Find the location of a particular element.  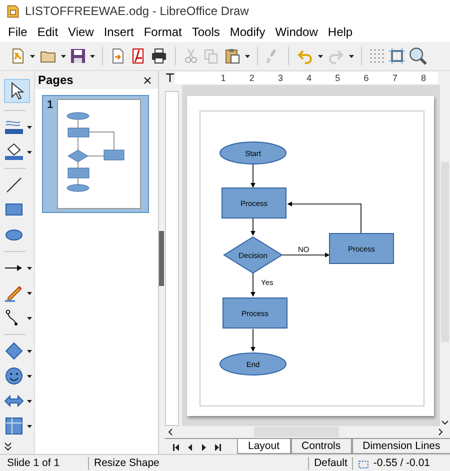

ruler-number: 3 is located at coordinates (280, 78).